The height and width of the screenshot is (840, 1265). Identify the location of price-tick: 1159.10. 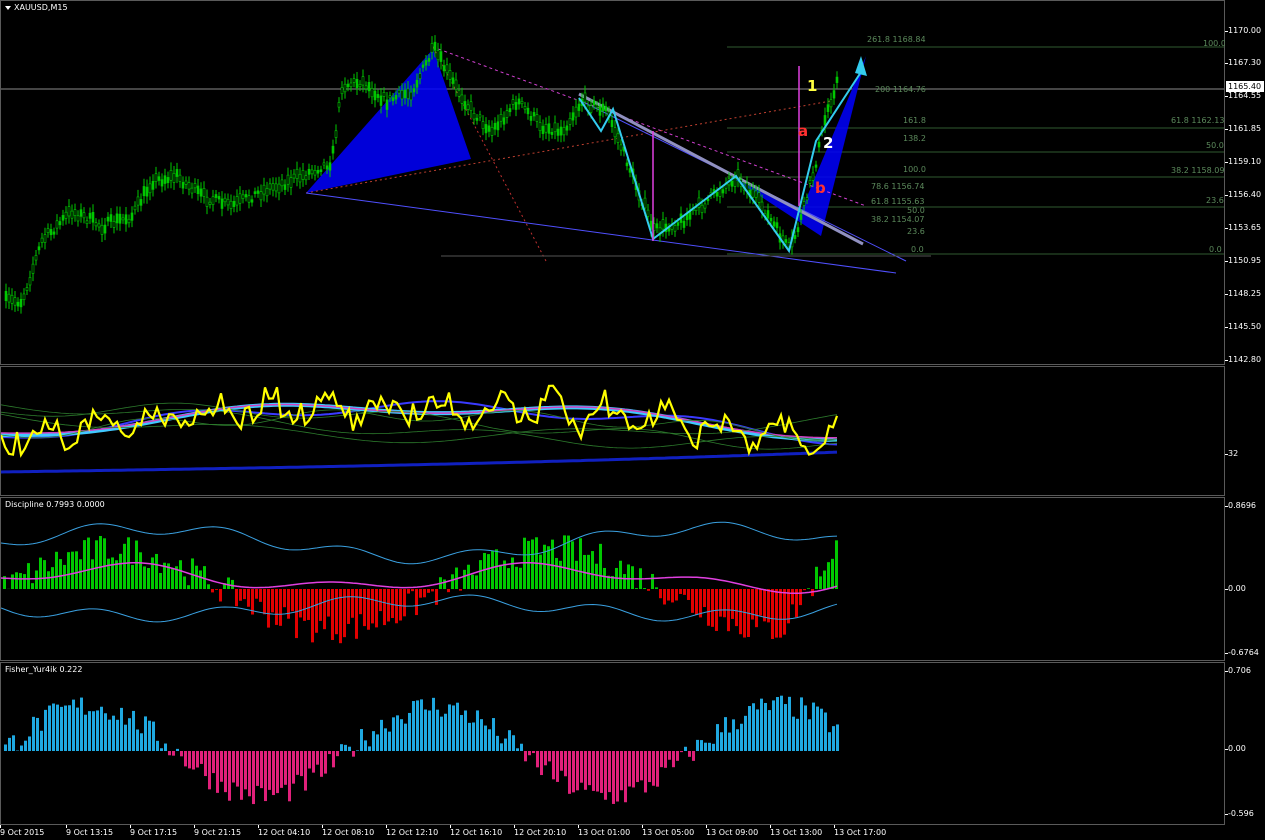
(1243, 161).